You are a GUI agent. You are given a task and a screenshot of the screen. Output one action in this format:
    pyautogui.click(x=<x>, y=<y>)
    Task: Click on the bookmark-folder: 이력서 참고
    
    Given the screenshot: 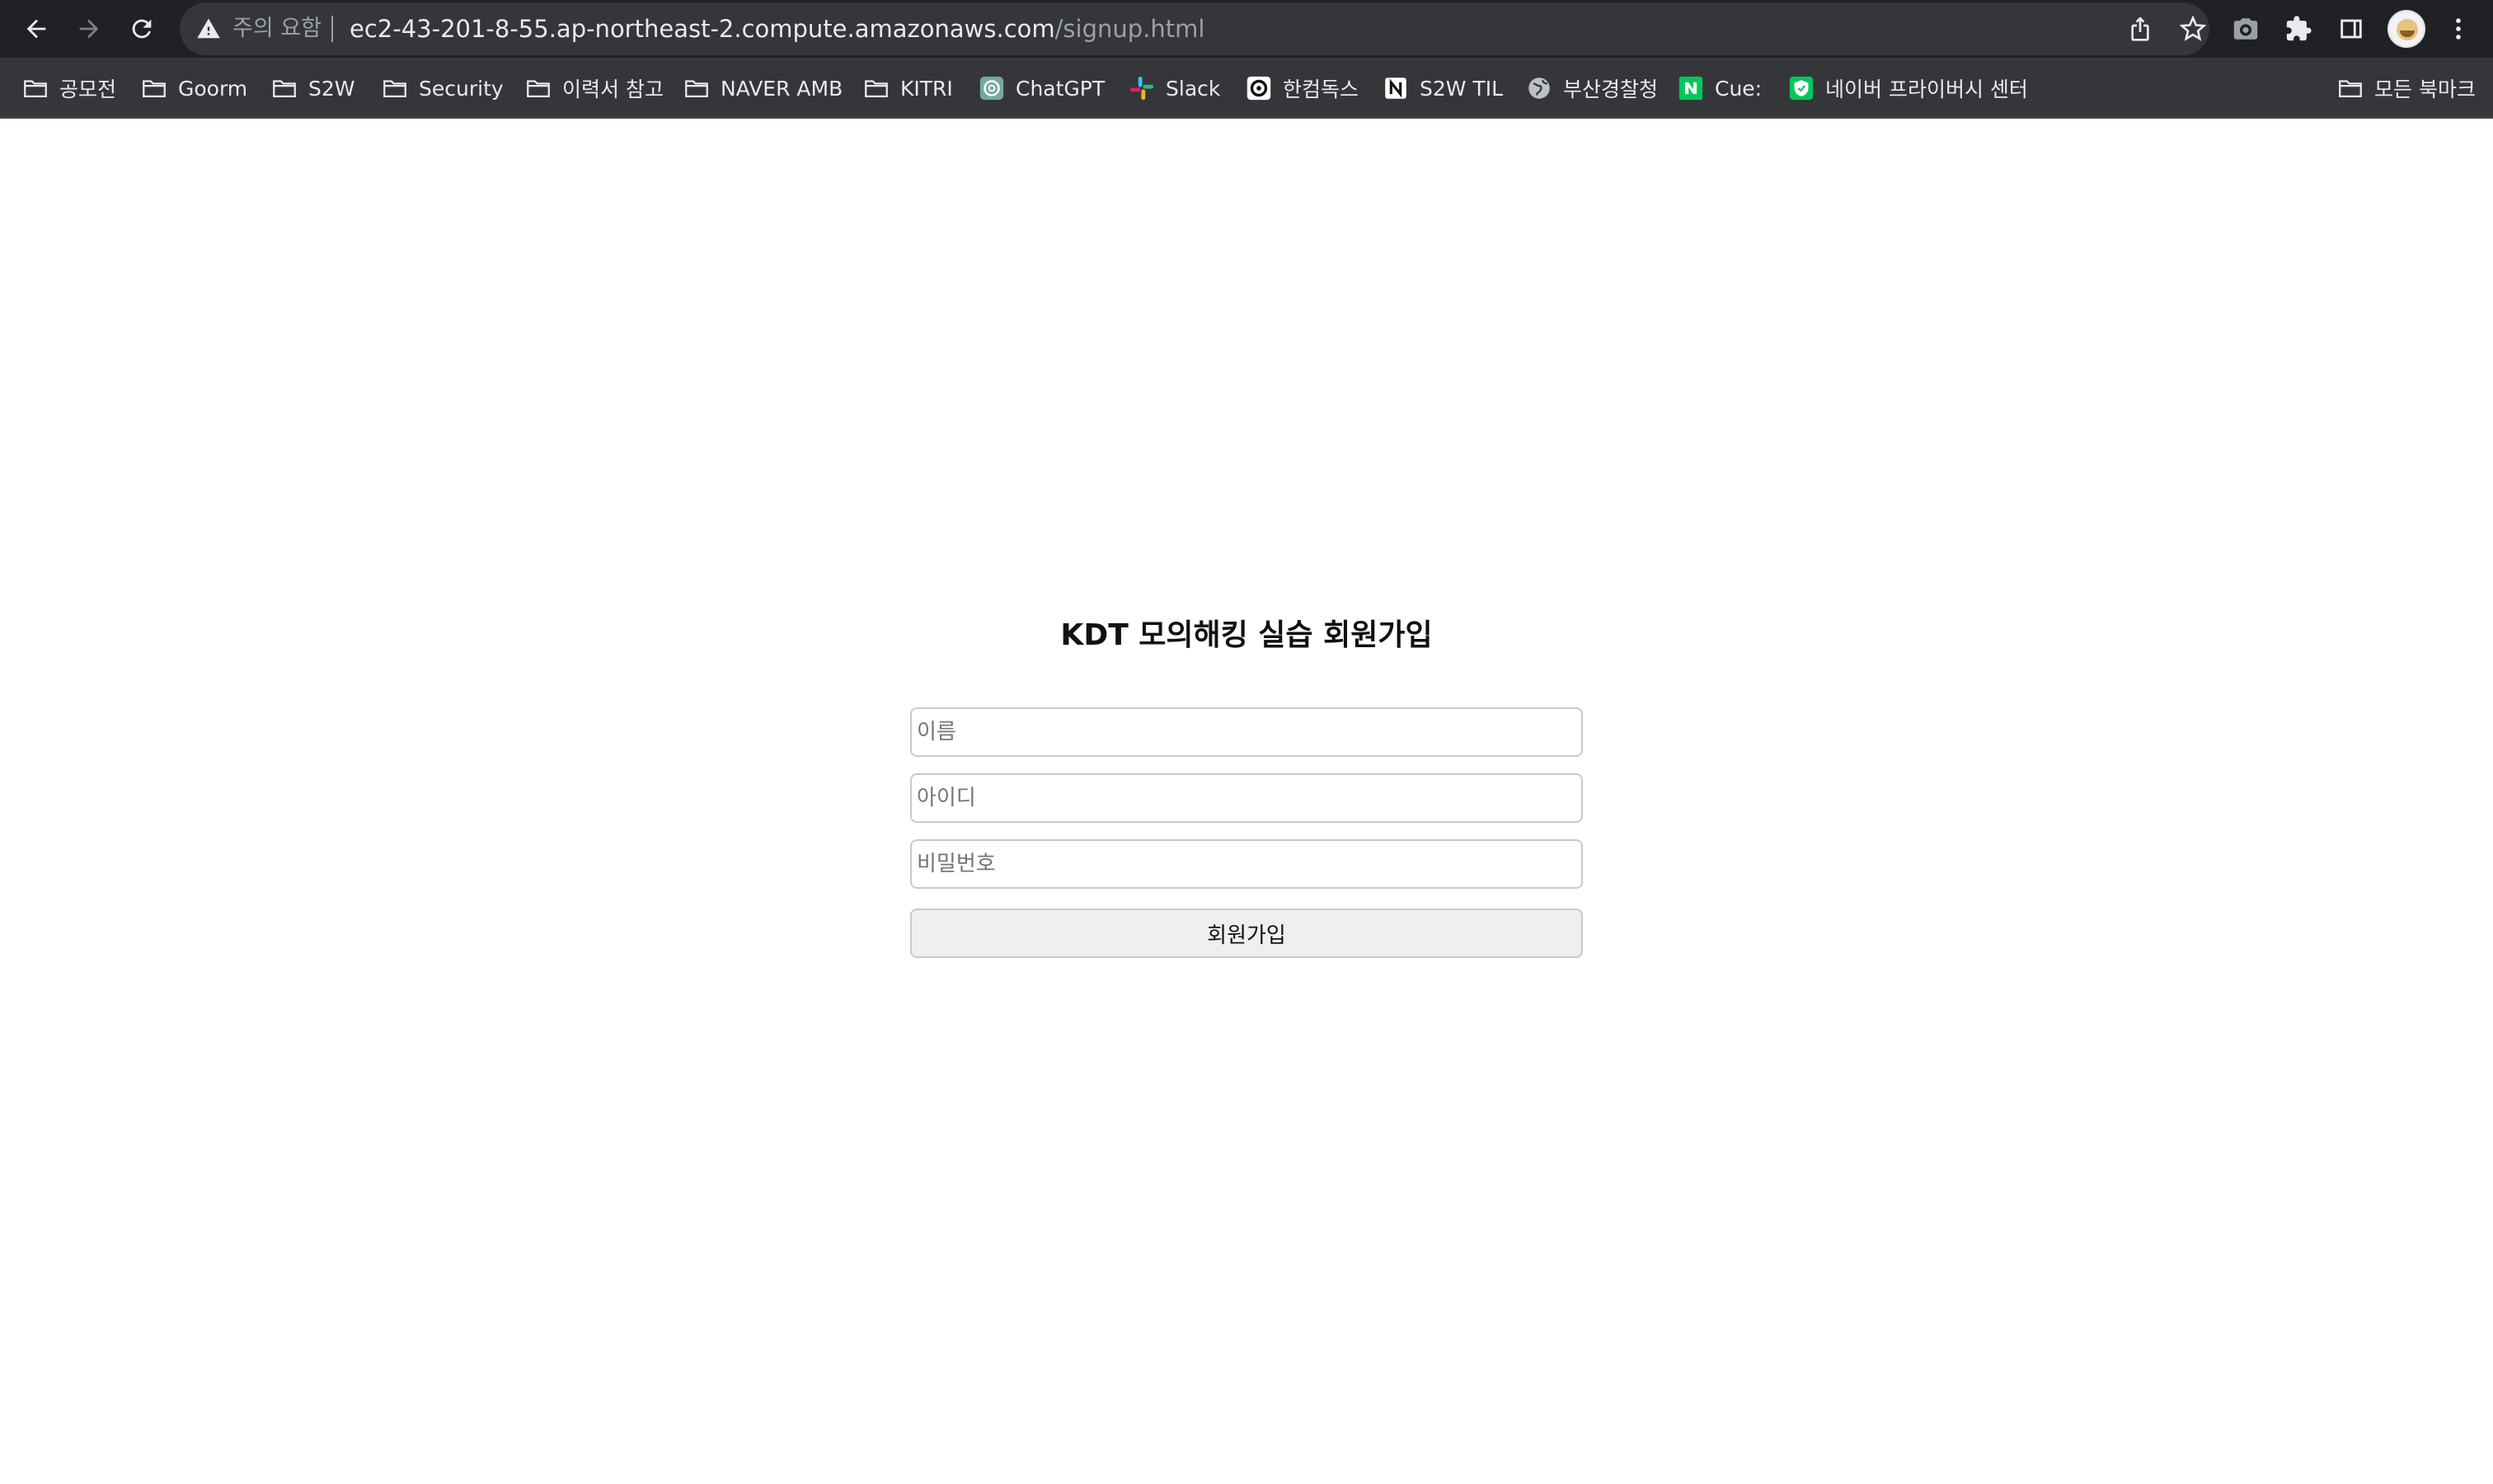 What is the action you would take?
    pyautogui.click(x=594, y=88)
    